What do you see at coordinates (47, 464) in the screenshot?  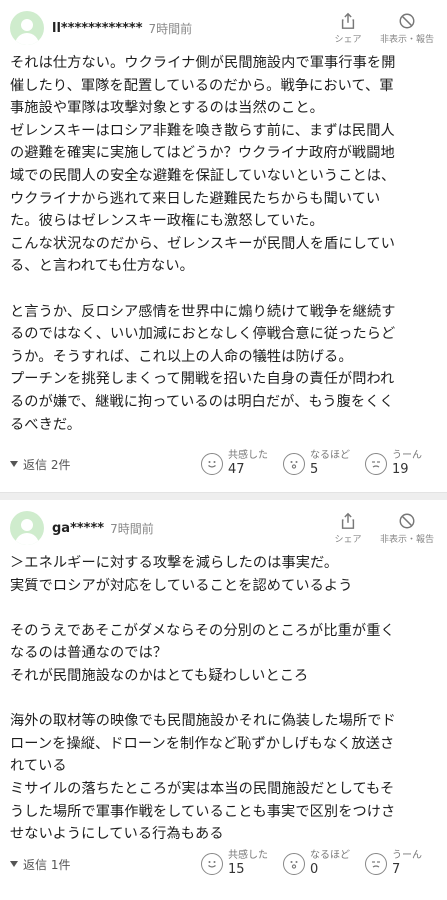 I see `replies-count: 返信 2件` at bounding box center [47, 464].